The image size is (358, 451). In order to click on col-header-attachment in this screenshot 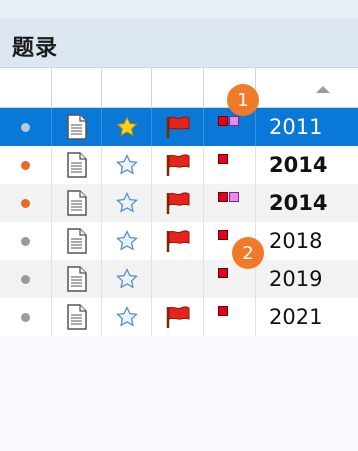, I will do `click(77, 88)`.